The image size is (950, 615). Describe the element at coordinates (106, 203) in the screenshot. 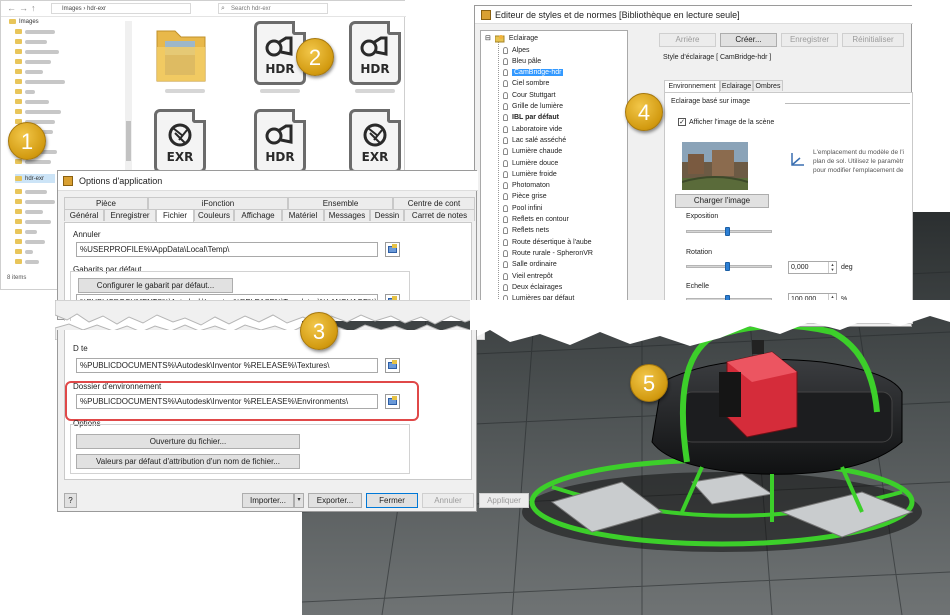

I see `tab-piece: Pièce` at that location.